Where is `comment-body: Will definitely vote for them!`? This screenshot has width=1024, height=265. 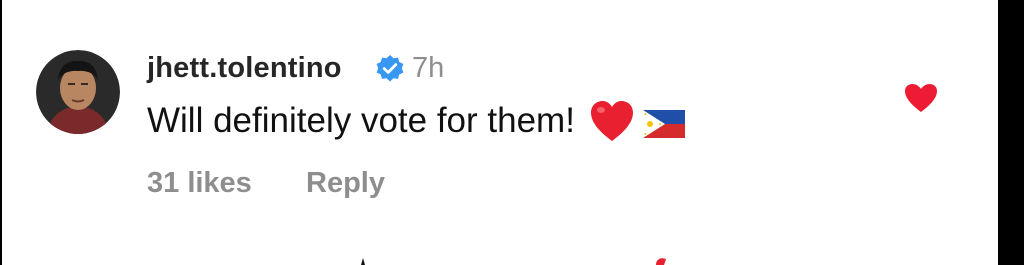 comment-body: Will definitely vote for them! is located at coordinates (416, 121).